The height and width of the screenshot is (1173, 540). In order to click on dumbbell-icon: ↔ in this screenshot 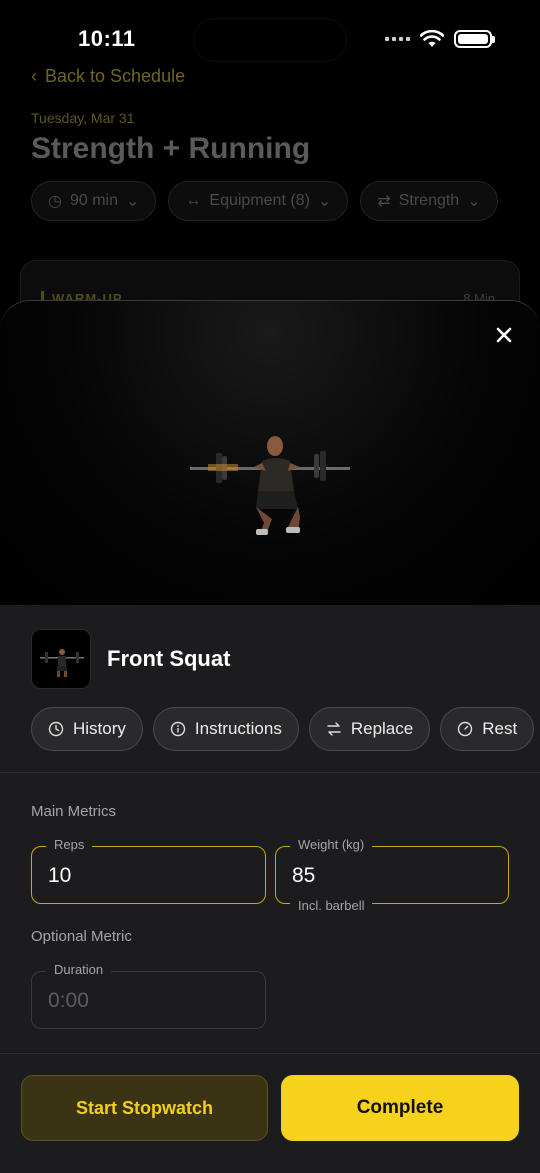, I will do `click(193, 200)`.